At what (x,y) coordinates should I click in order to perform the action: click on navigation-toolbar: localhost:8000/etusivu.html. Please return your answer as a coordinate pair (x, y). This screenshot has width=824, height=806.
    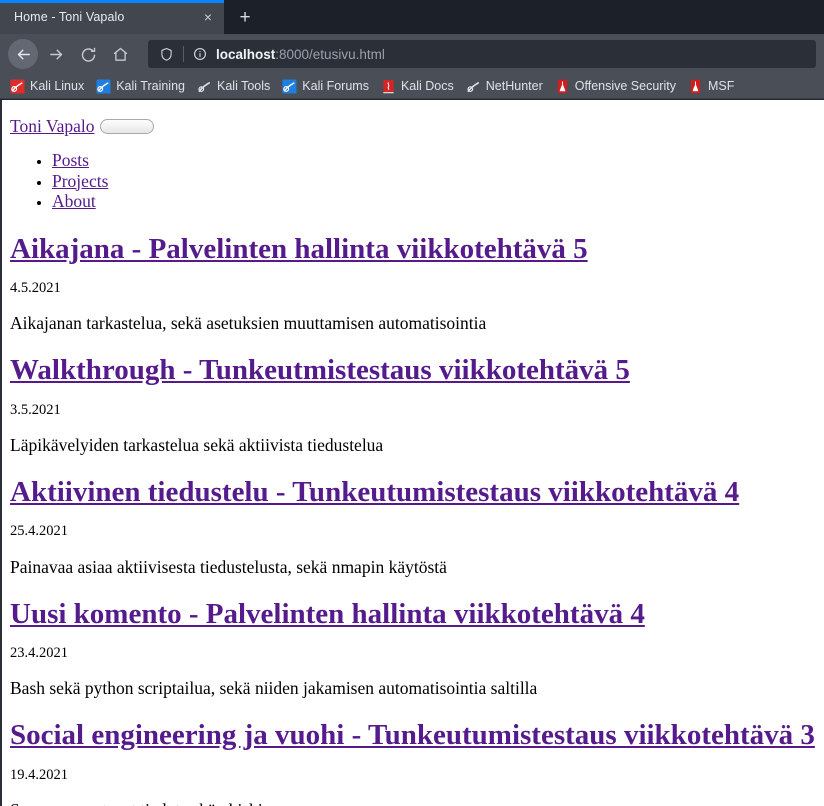
    Looking at the image, I should click on (412, 54).